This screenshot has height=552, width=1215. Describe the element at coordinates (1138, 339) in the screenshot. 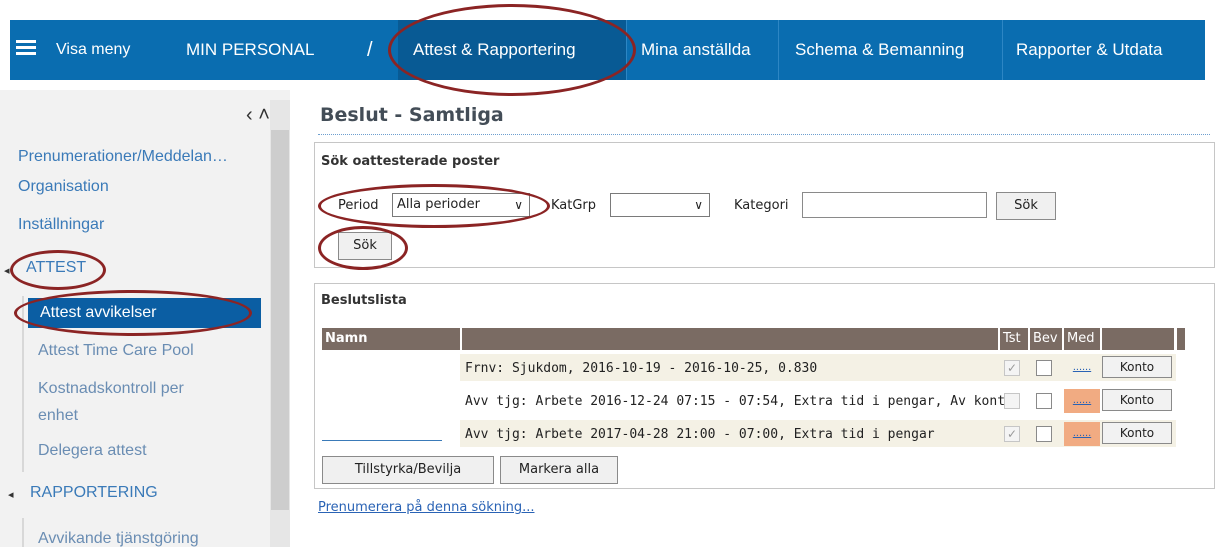

I see `column-header-konto` at that location.